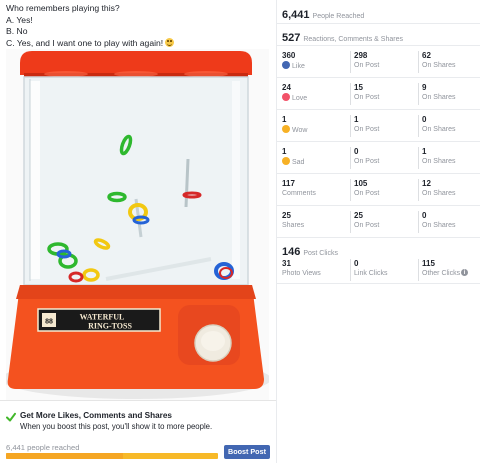 The height and width of the screenshot is (463, 480). What do you see at coordinates (17, 31) in the screenshot?
I see `post-line-option-b: B. No` at bounding box center [17, 31].